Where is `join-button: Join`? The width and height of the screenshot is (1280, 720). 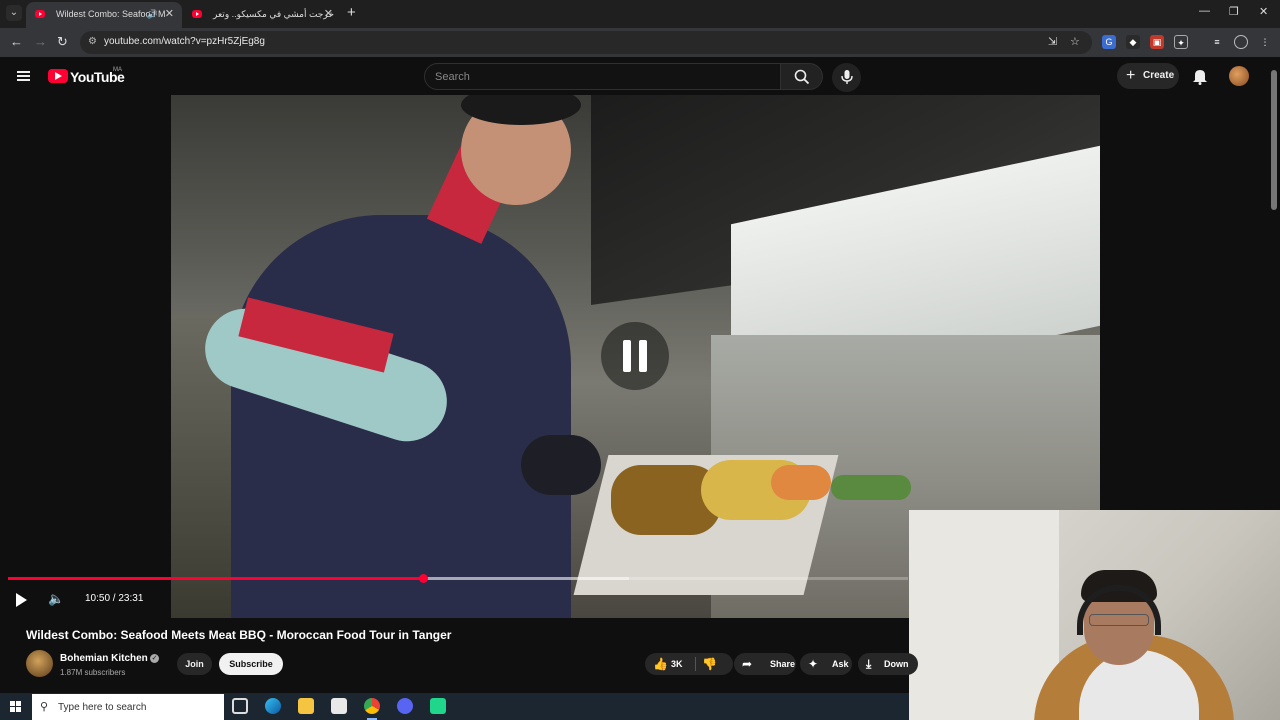 join-button: Join is located at coordinates (194, 664).